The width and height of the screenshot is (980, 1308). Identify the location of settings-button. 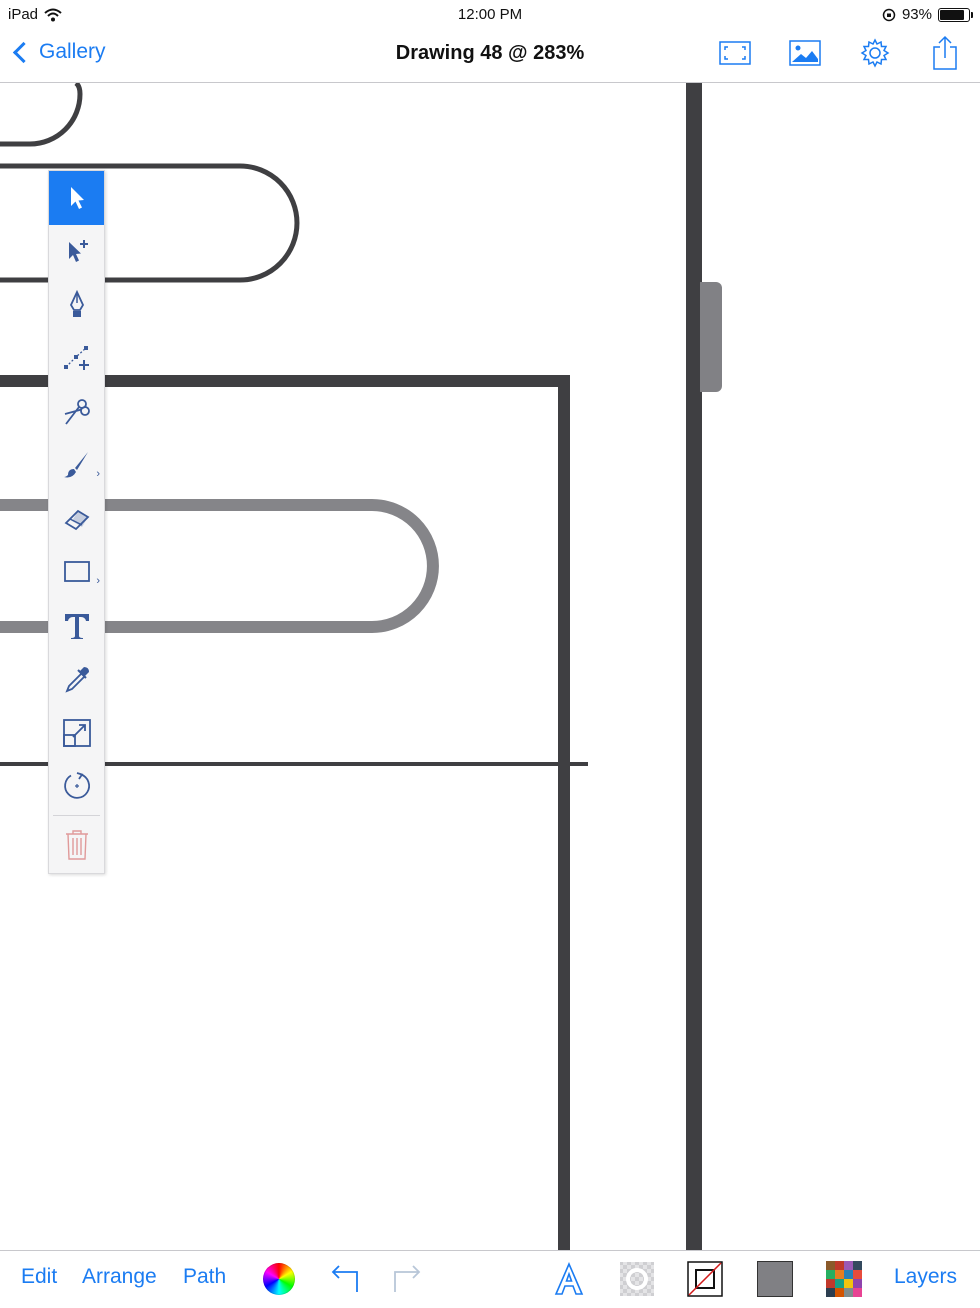
(875, 53).